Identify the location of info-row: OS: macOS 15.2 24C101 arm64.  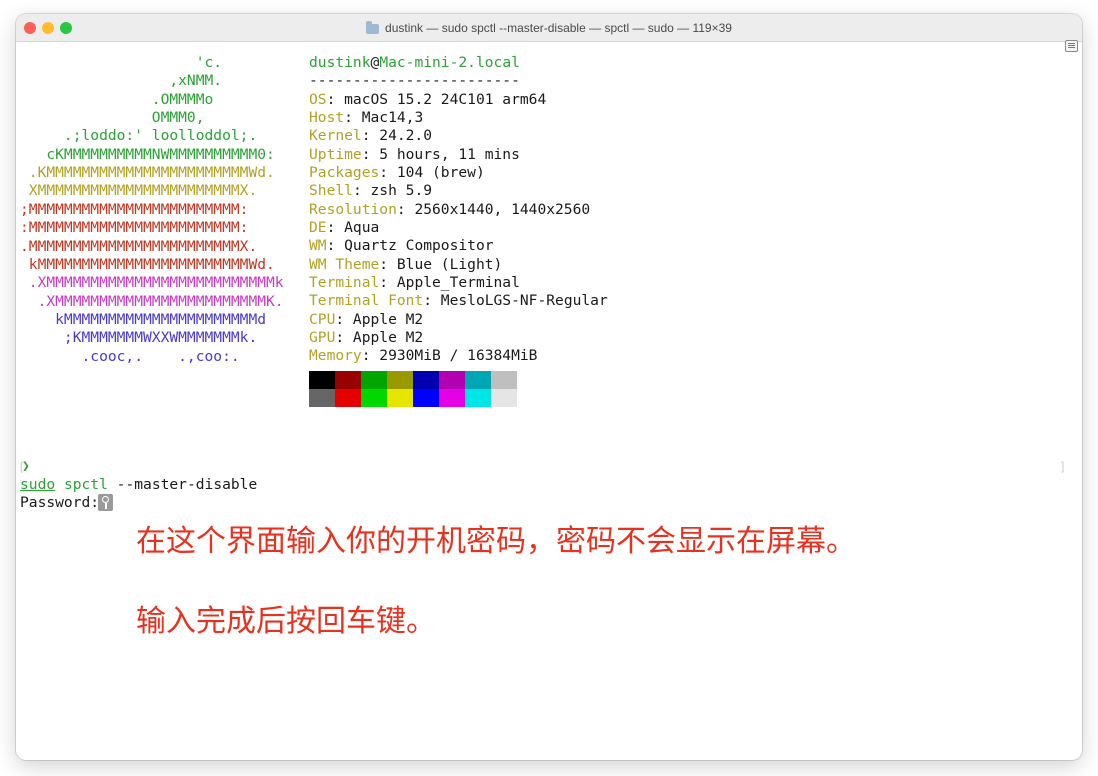
(427, 100).